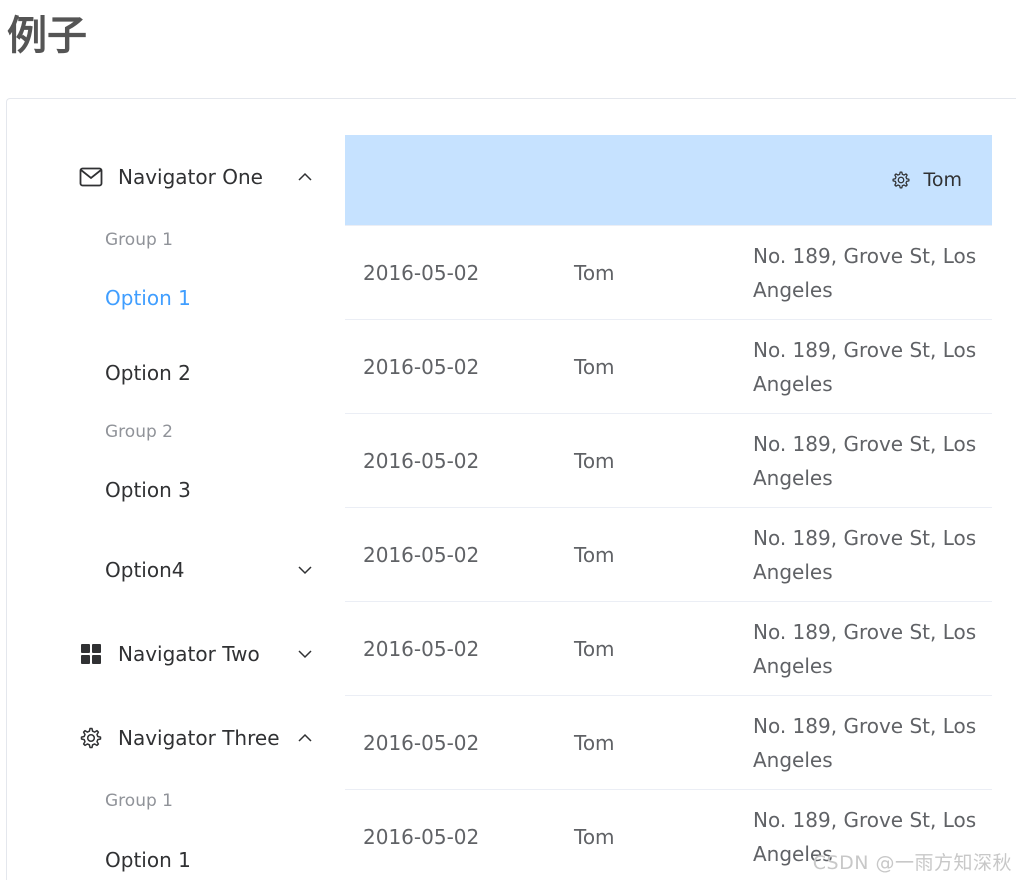 The width and height of the screenshot is (1016, 880). I want to click on menu-submenu-option4: Option4, so click(172, 570).